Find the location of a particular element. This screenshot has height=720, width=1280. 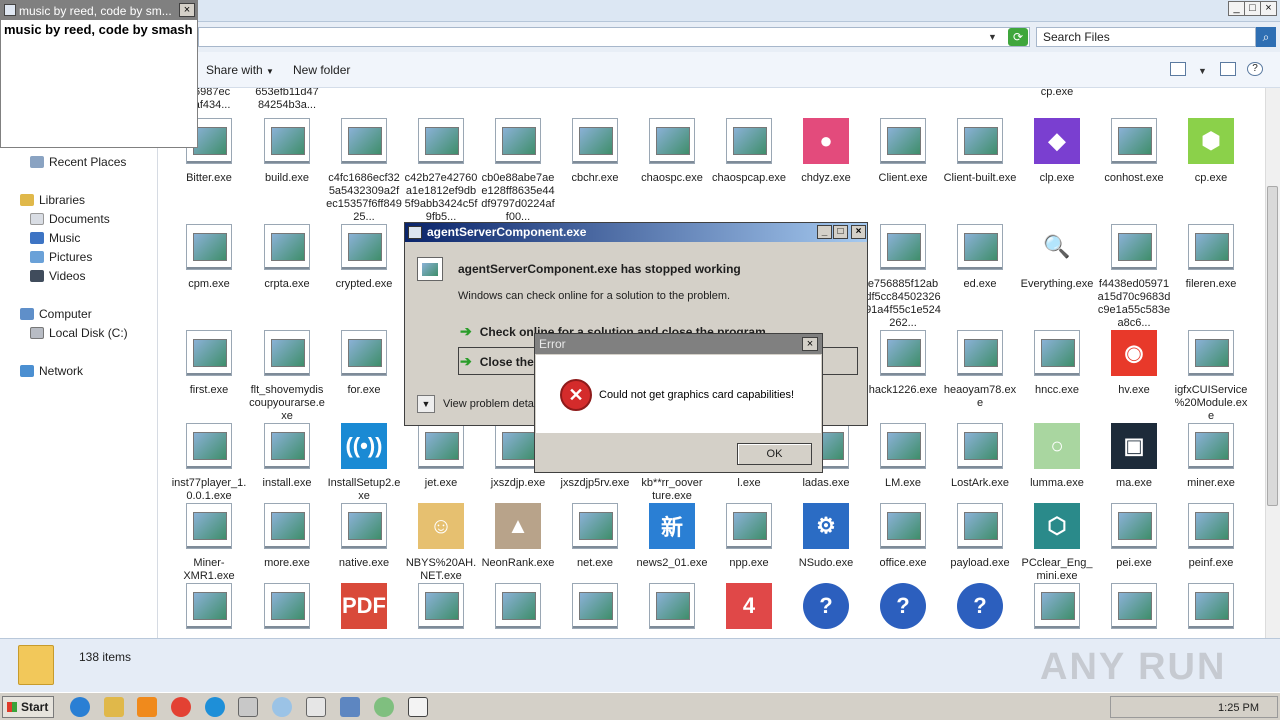

refresh-icon: ⟳ is located at coordinates (1018, 37).